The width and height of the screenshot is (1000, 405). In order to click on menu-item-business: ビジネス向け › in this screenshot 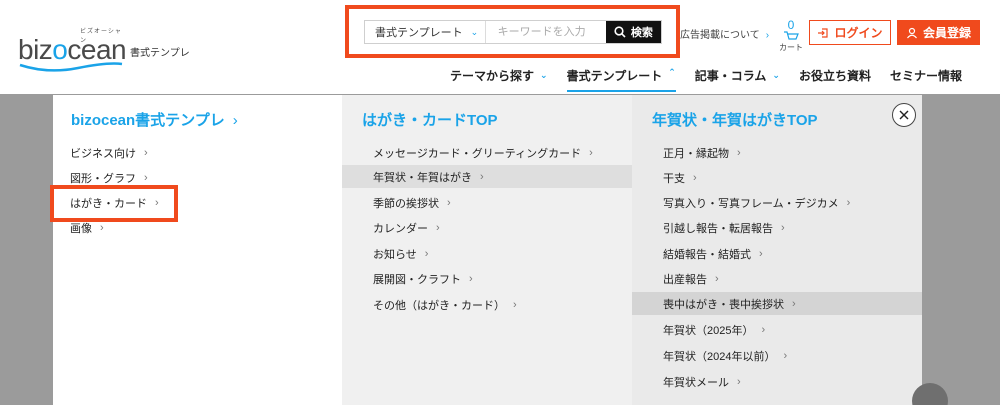, I will do `click(109, 152)`.